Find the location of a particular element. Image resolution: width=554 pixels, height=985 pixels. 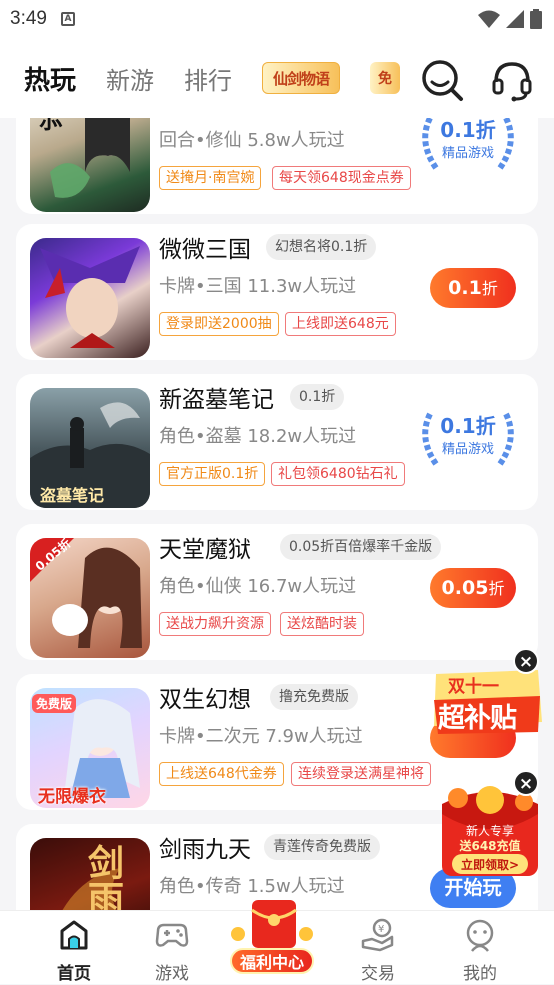

promo-tag: 官方正版0.1折 is located at coordinates (212, 474).